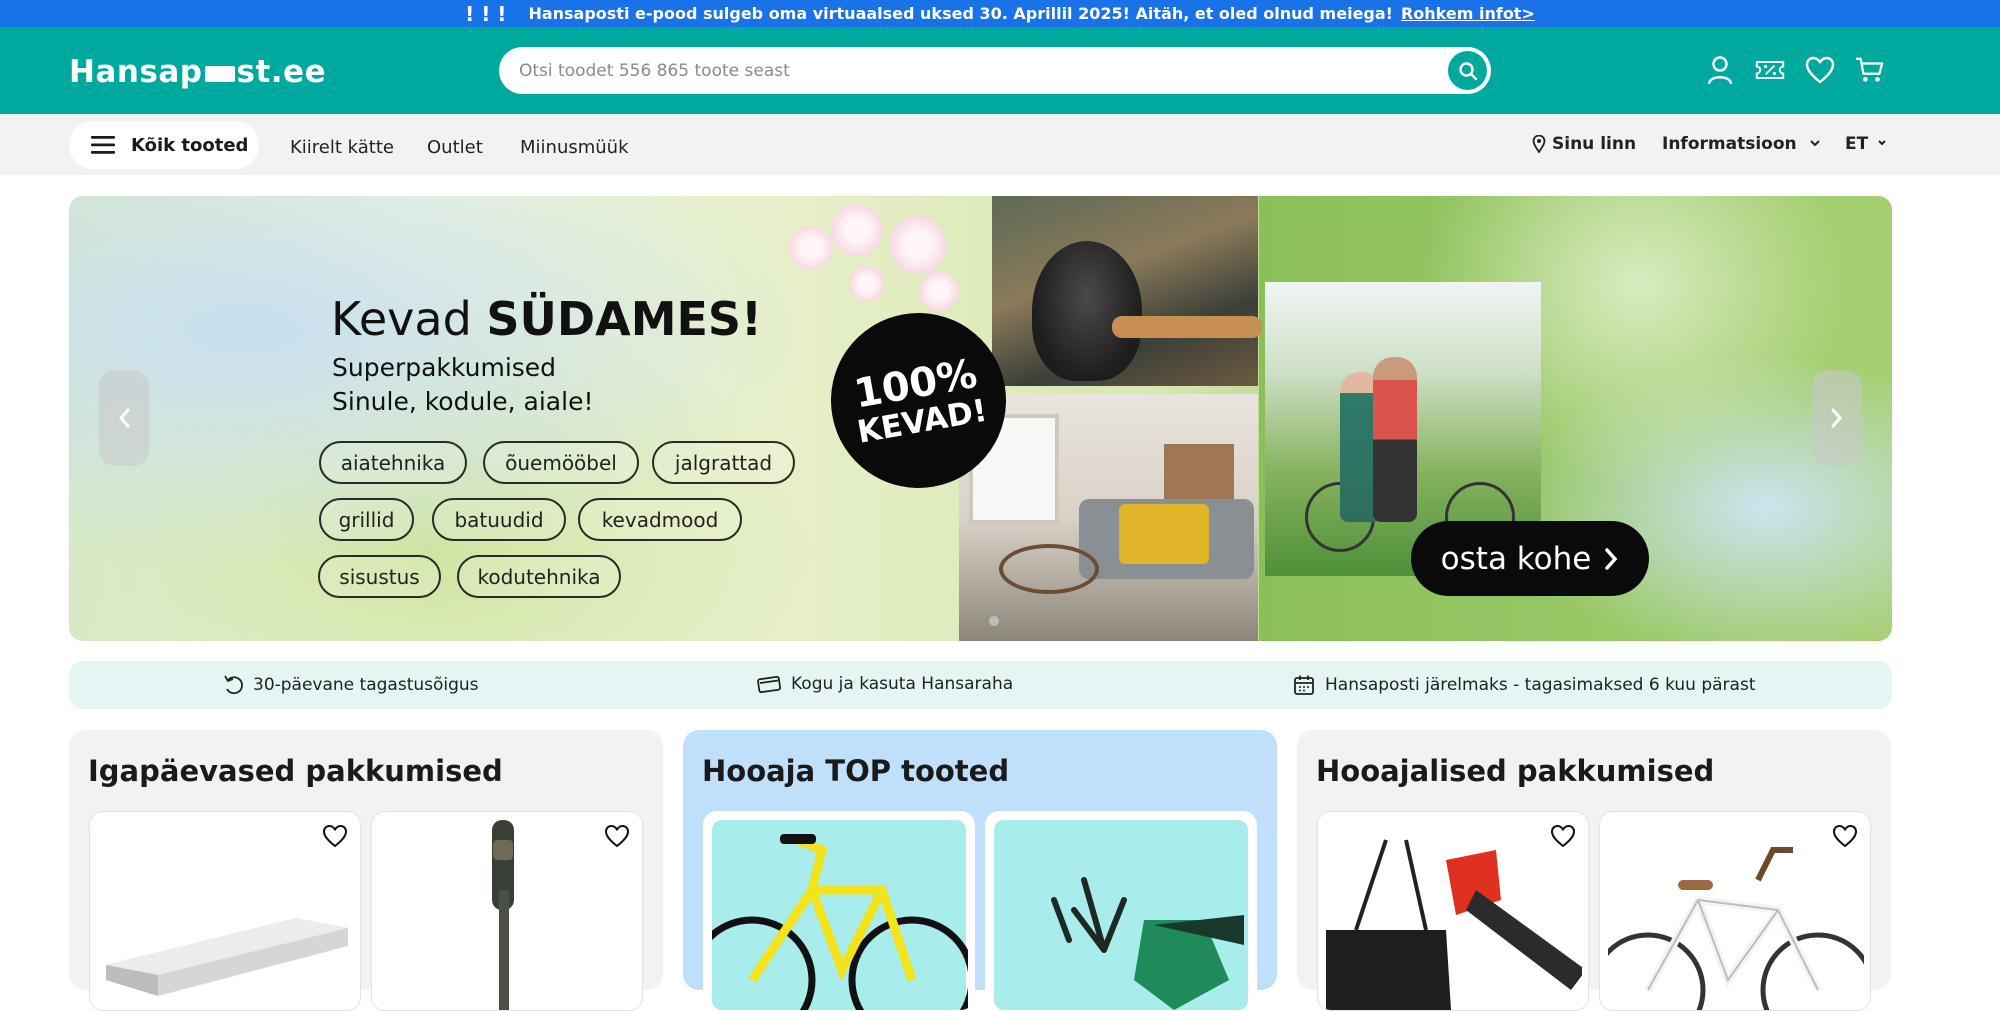  What do you see at coordinates (1720, 70) in the screenshot?
I see `user-icon` at bounding box center [1720, 70].